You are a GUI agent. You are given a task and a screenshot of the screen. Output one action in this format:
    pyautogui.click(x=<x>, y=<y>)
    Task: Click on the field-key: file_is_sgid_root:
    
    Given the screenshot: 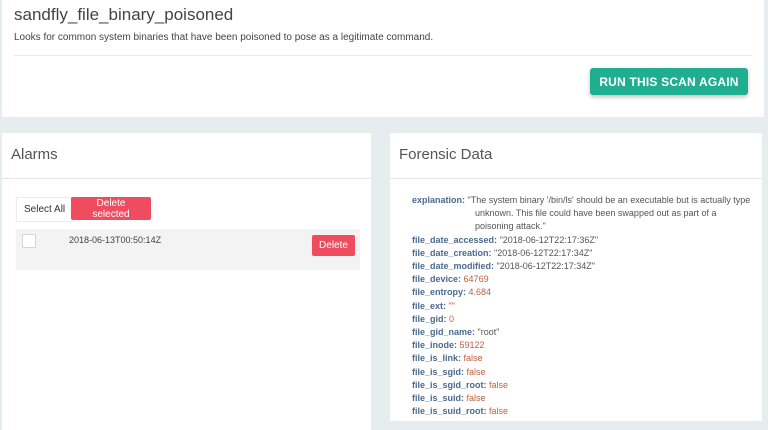 What is the action you would take?
    pyautogui.click(x=449, y=384)
    